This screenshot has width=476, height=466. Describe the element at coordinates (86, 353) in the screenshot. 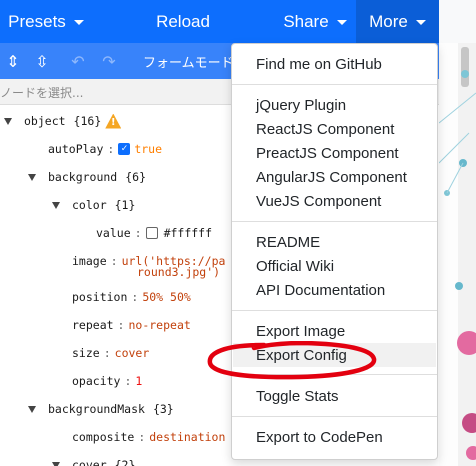

I see `node-key: size` at that location.